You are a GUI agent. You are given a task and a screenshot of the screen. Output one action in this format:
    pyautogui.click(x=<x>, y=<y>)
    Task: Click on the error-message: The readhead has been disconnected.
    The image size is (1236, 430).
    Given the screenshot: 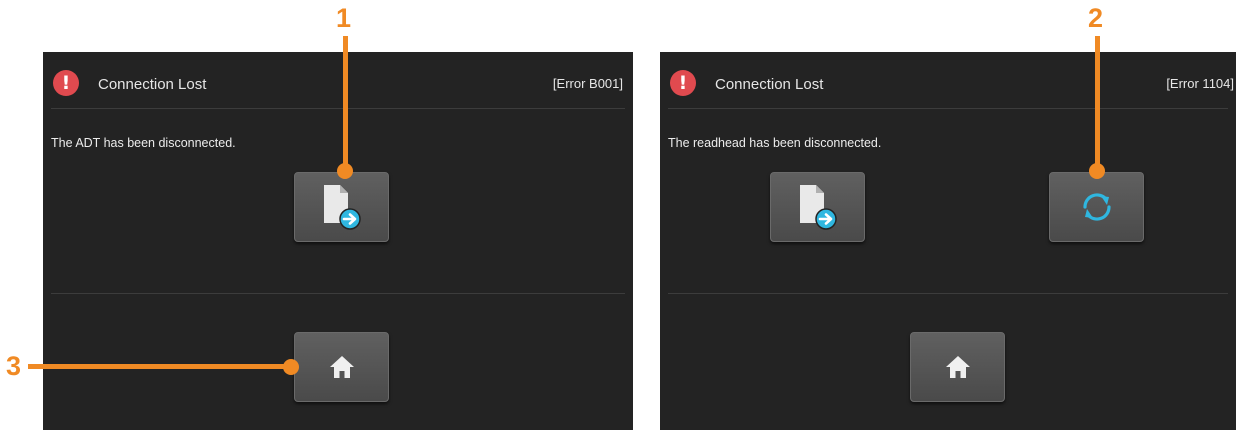 What is the action you would take?
    pyautogui.click(x=775, y=143)
    